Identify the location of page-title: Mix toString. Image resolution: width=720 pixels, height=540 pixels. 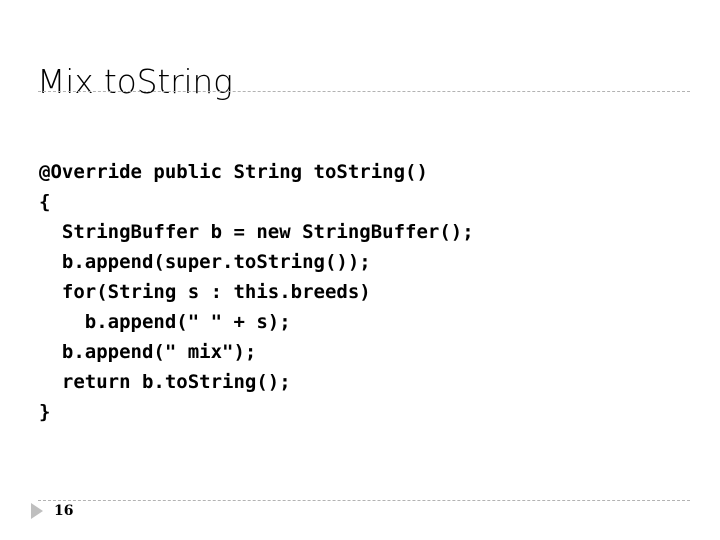
(135, 82).